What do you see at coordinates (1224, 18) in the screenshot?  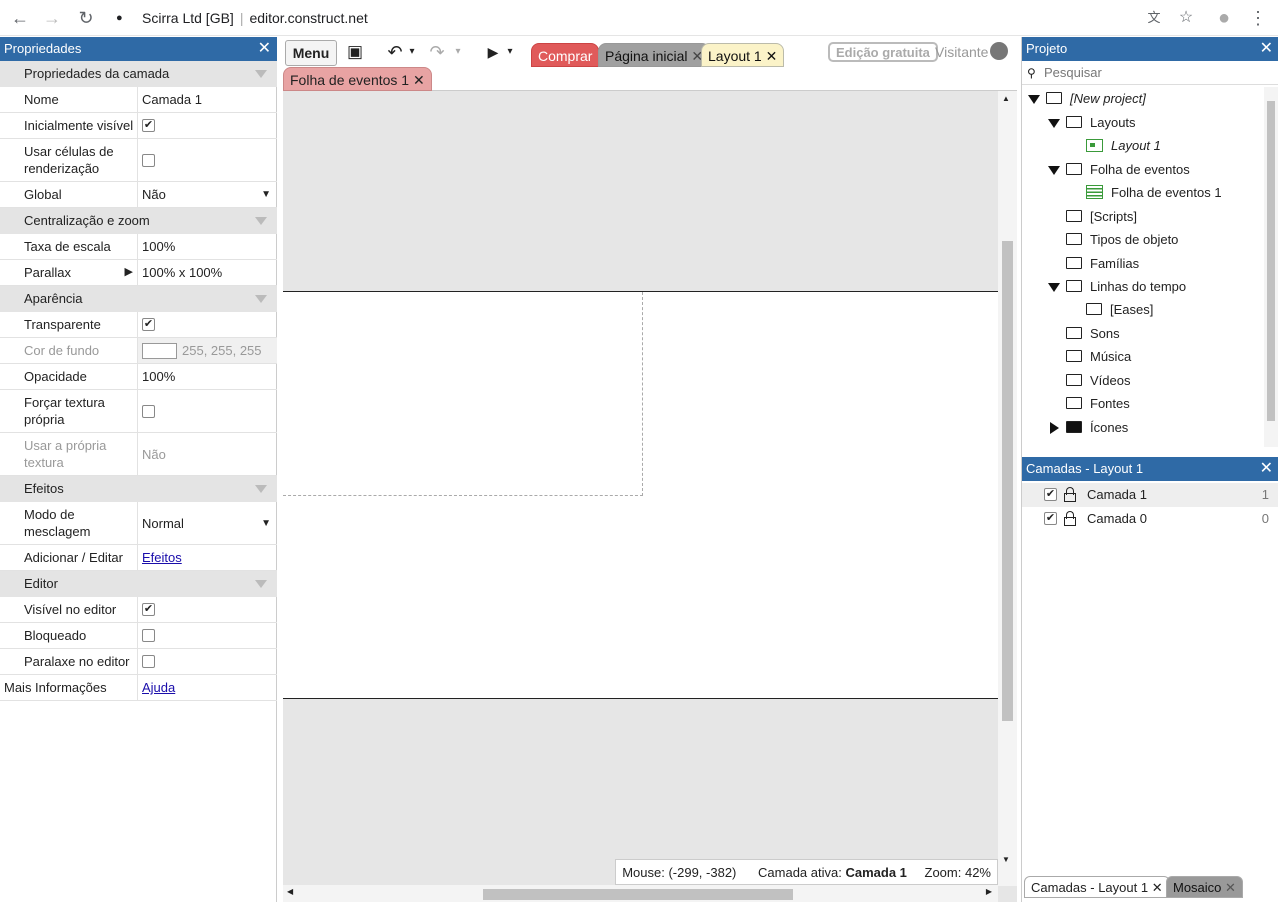 I see `profile-icon: ●` at bounding box center [1224, 18].